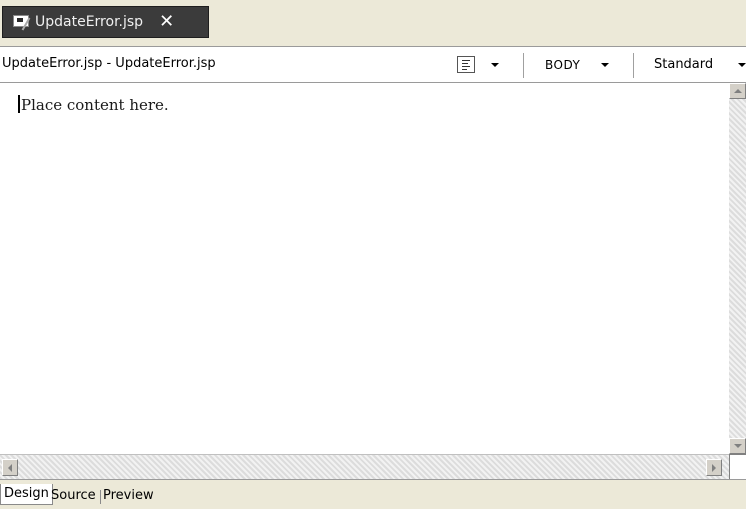  What do you see at coordinates (737, 268) in the screenshot?
I see `vertical-scrollbar` at bounding box center [737, 268].